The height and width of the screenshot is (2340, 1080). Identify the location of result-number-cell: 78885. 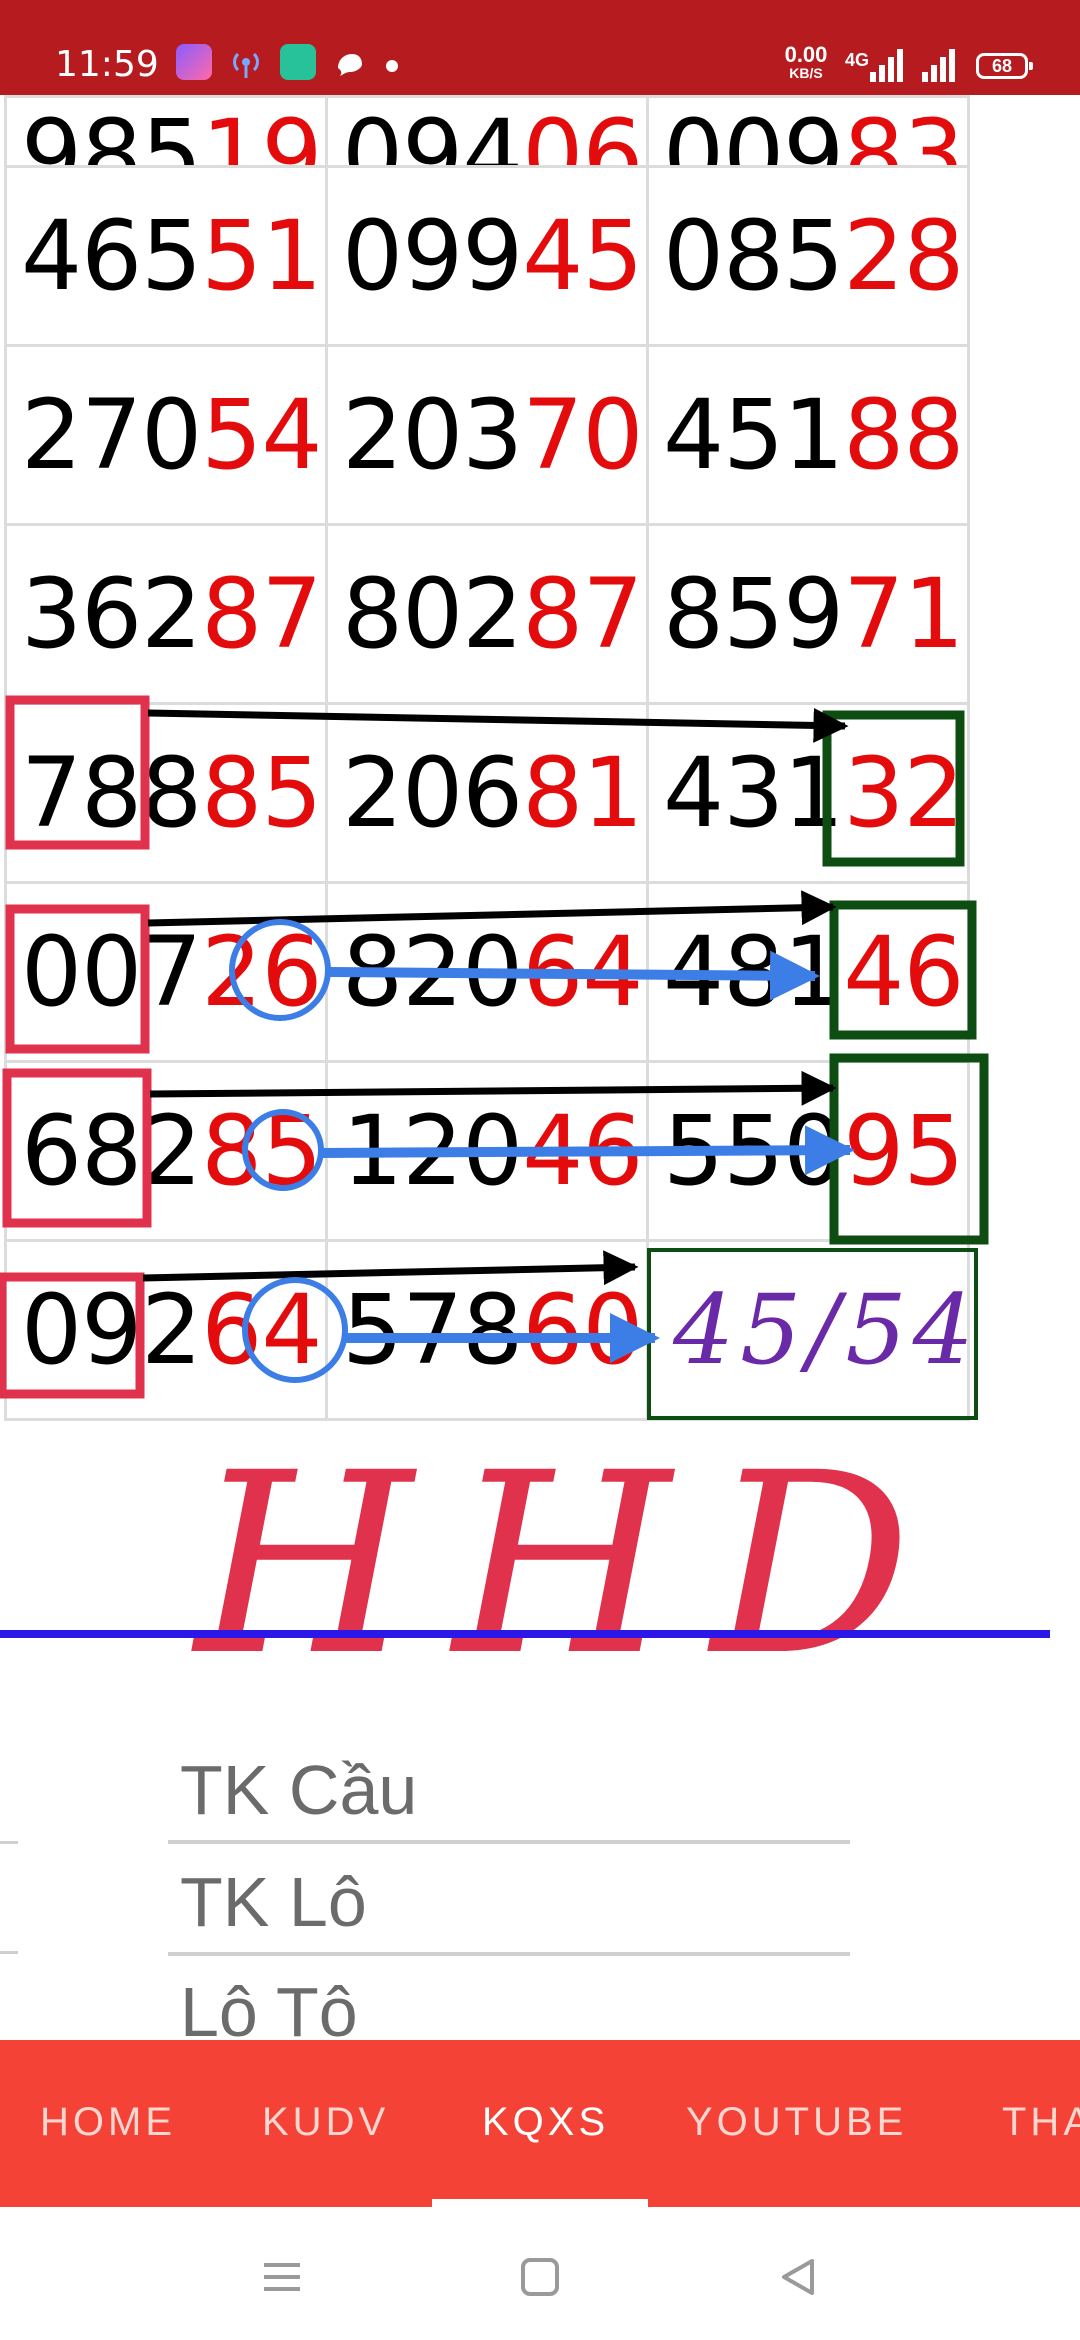
(166, 793).